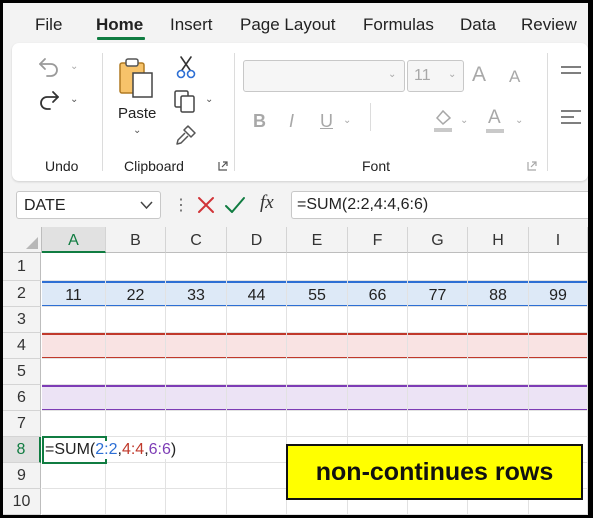  I want to click on name-box-dropdown-icon, so click(146, 205).